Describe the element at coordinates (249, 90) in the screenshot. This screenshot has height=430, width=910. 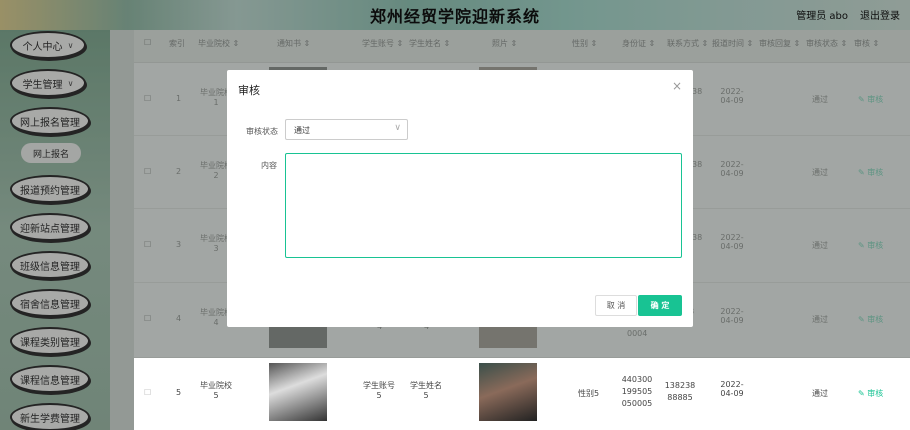
I see `dialog-title: 审核` at that location.